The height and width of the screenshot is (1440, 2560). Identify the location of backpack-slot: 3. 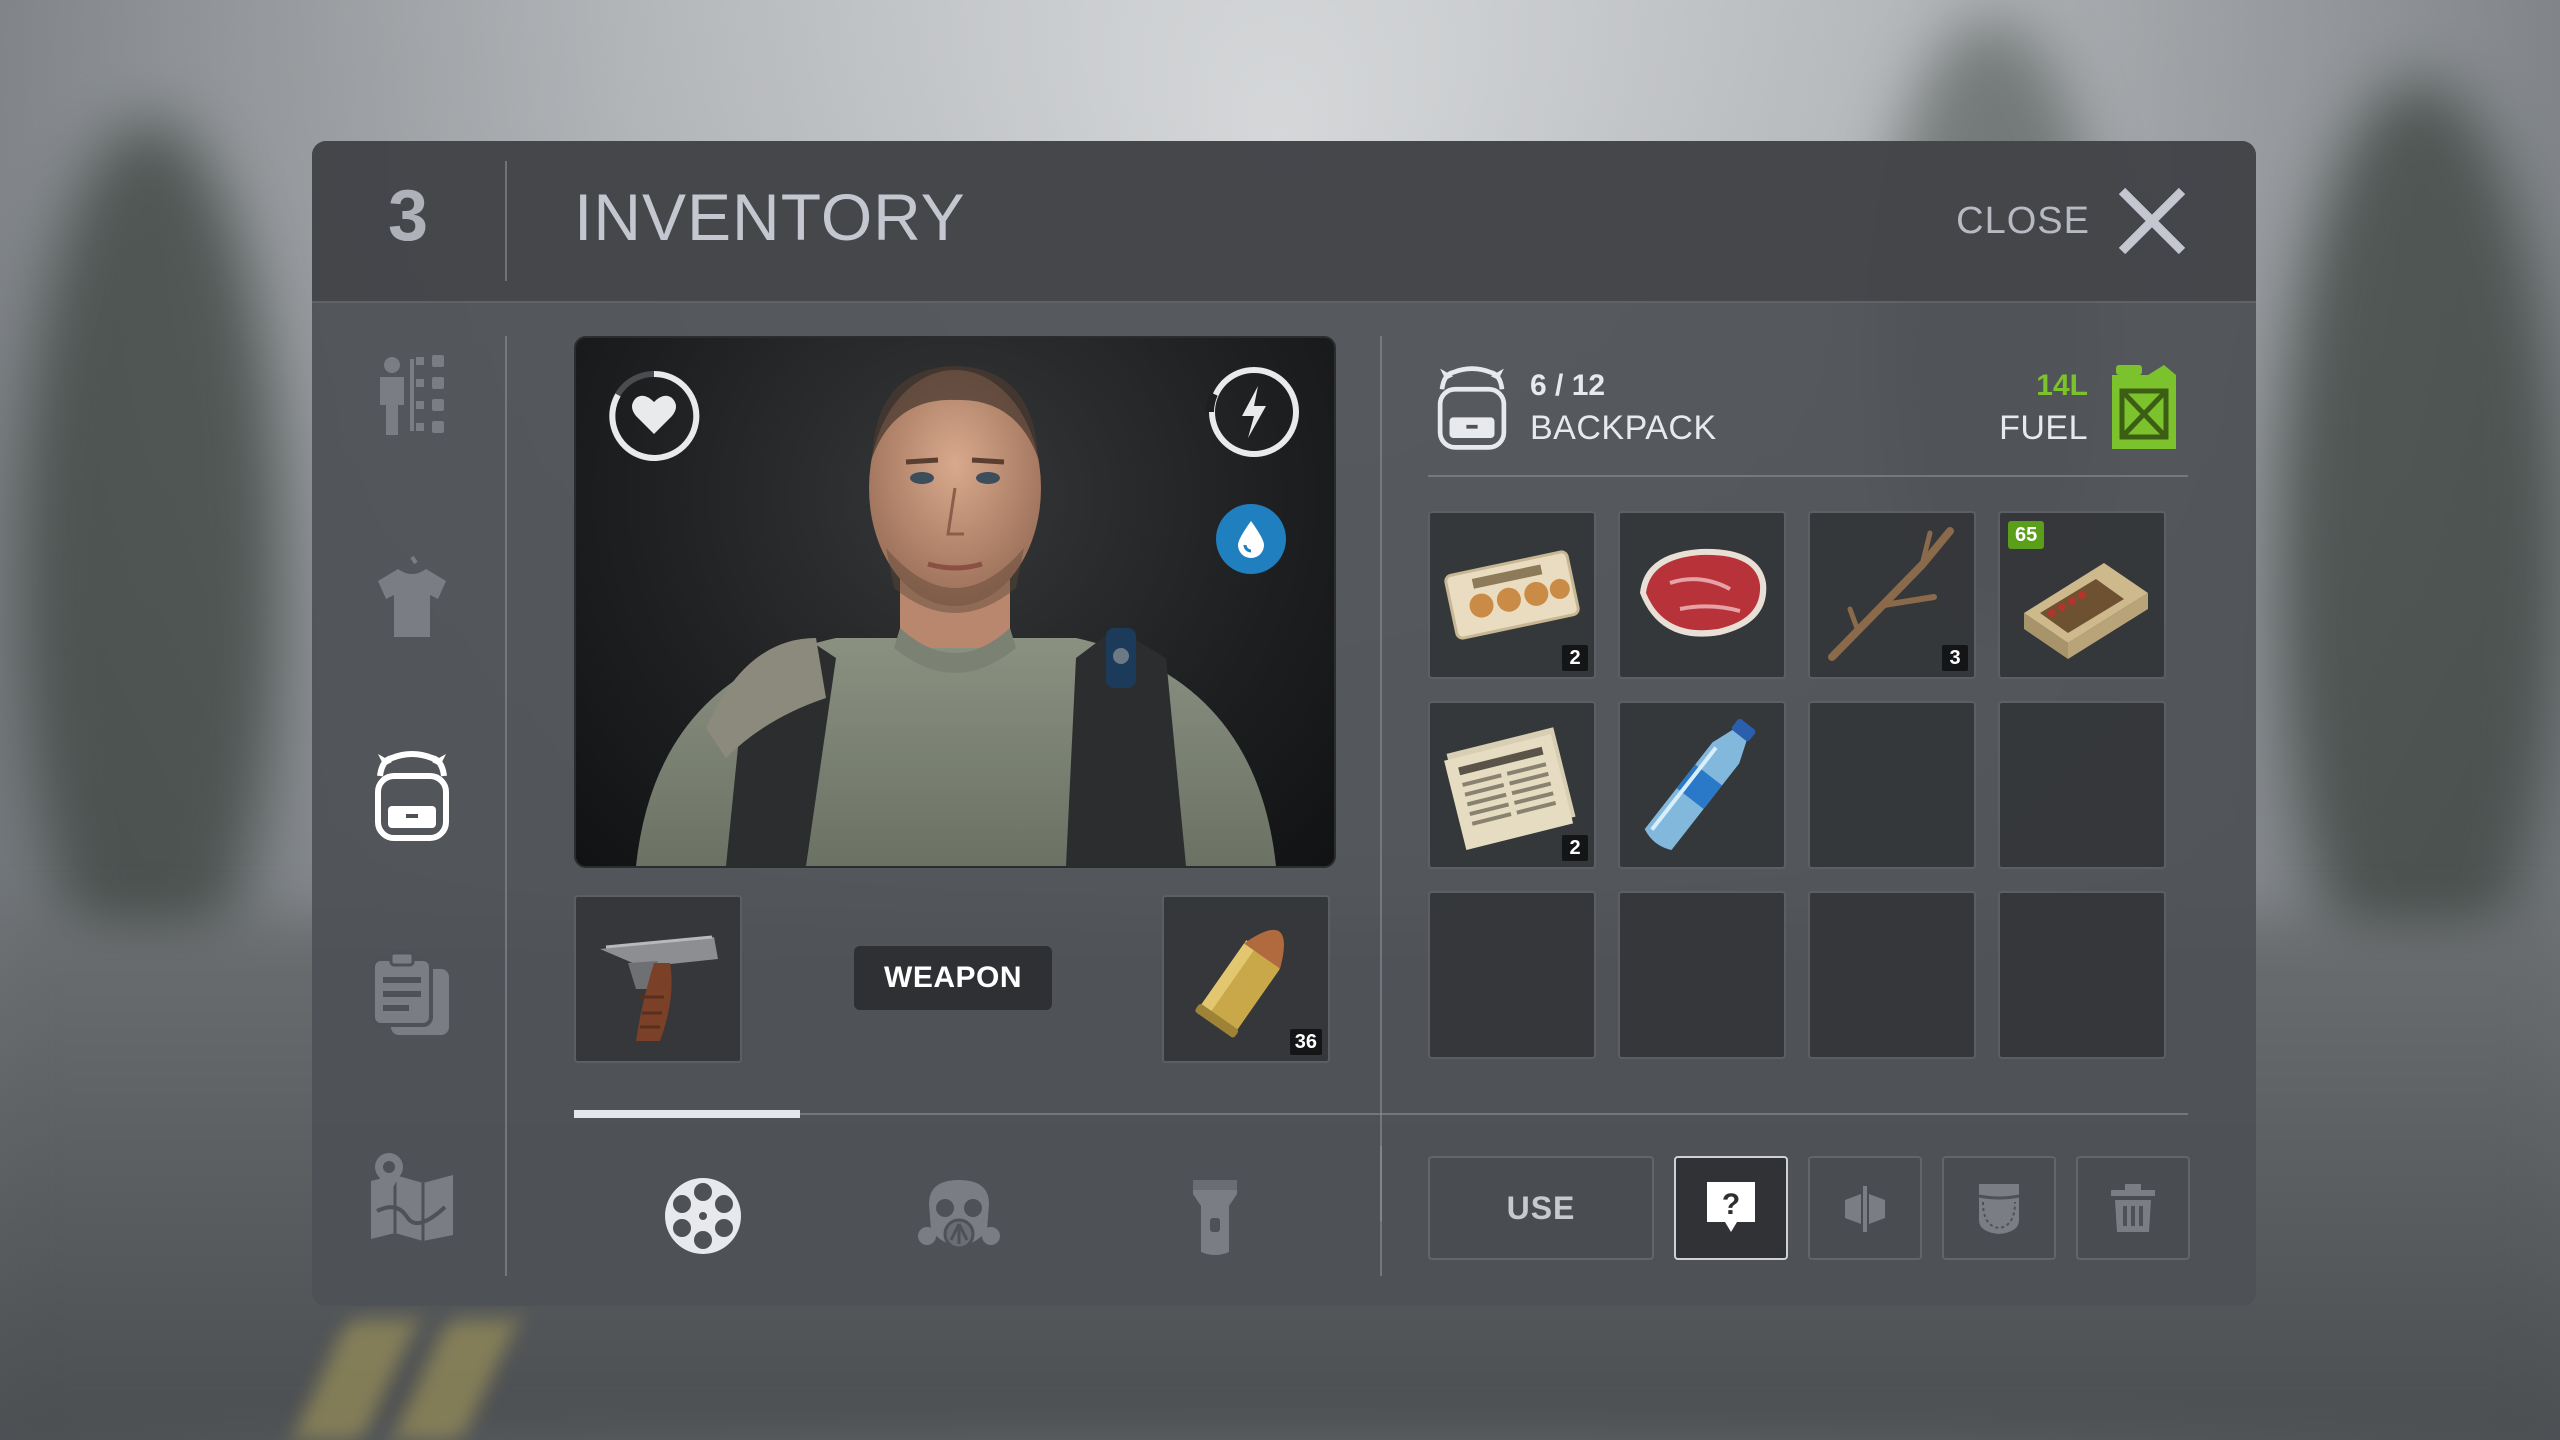
(1892, 595).